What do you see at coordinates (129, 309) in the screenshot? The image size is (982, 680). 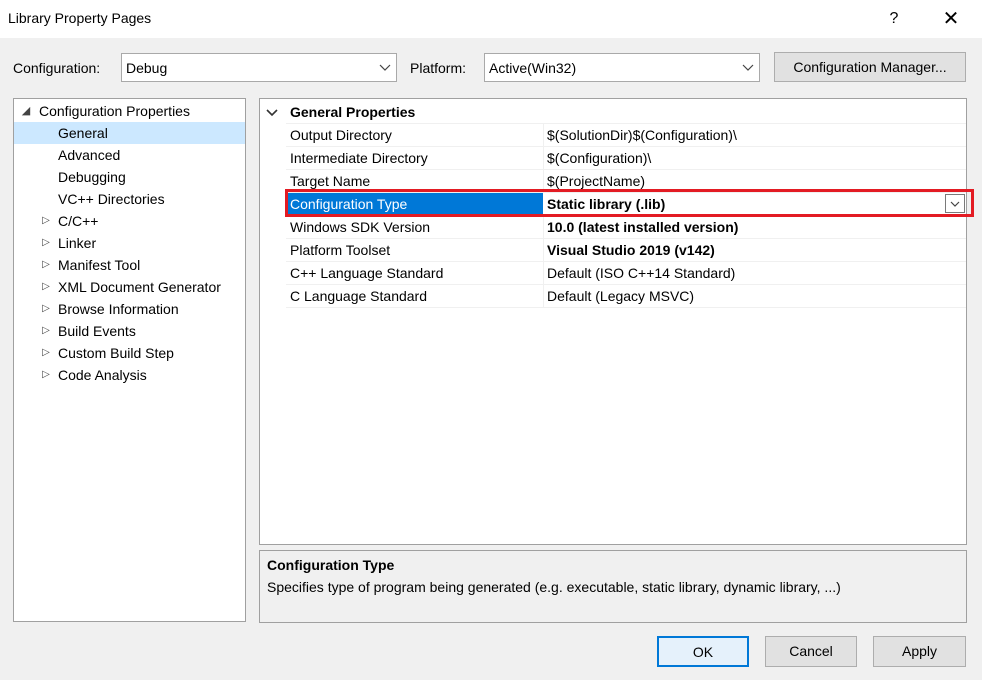 I see `tree-item-browse-information: ▷ Browse Information` at bounding box center [129, 309].